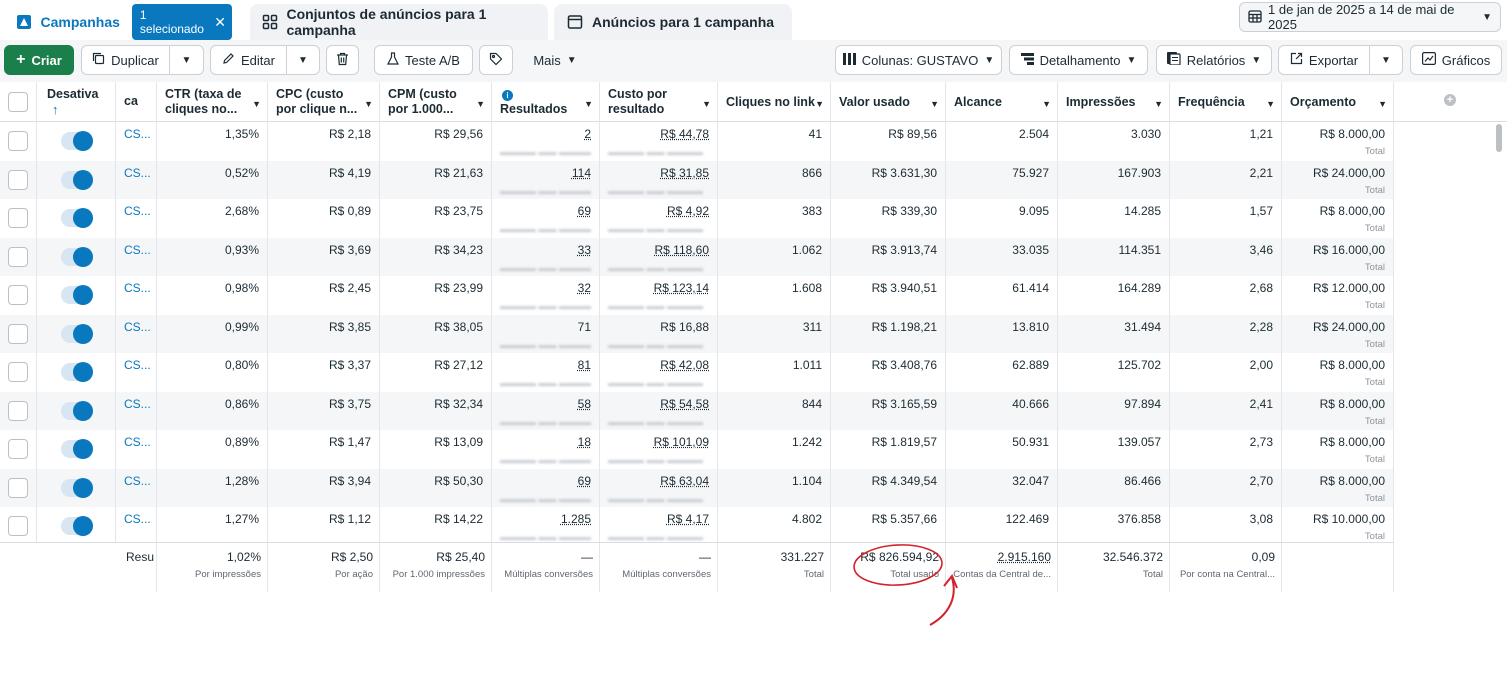 The width and height of the screenshot is (1507, 676). I want to click on header-ctr: CTR (taxa de cliques no... ▼, so click(212, 102).